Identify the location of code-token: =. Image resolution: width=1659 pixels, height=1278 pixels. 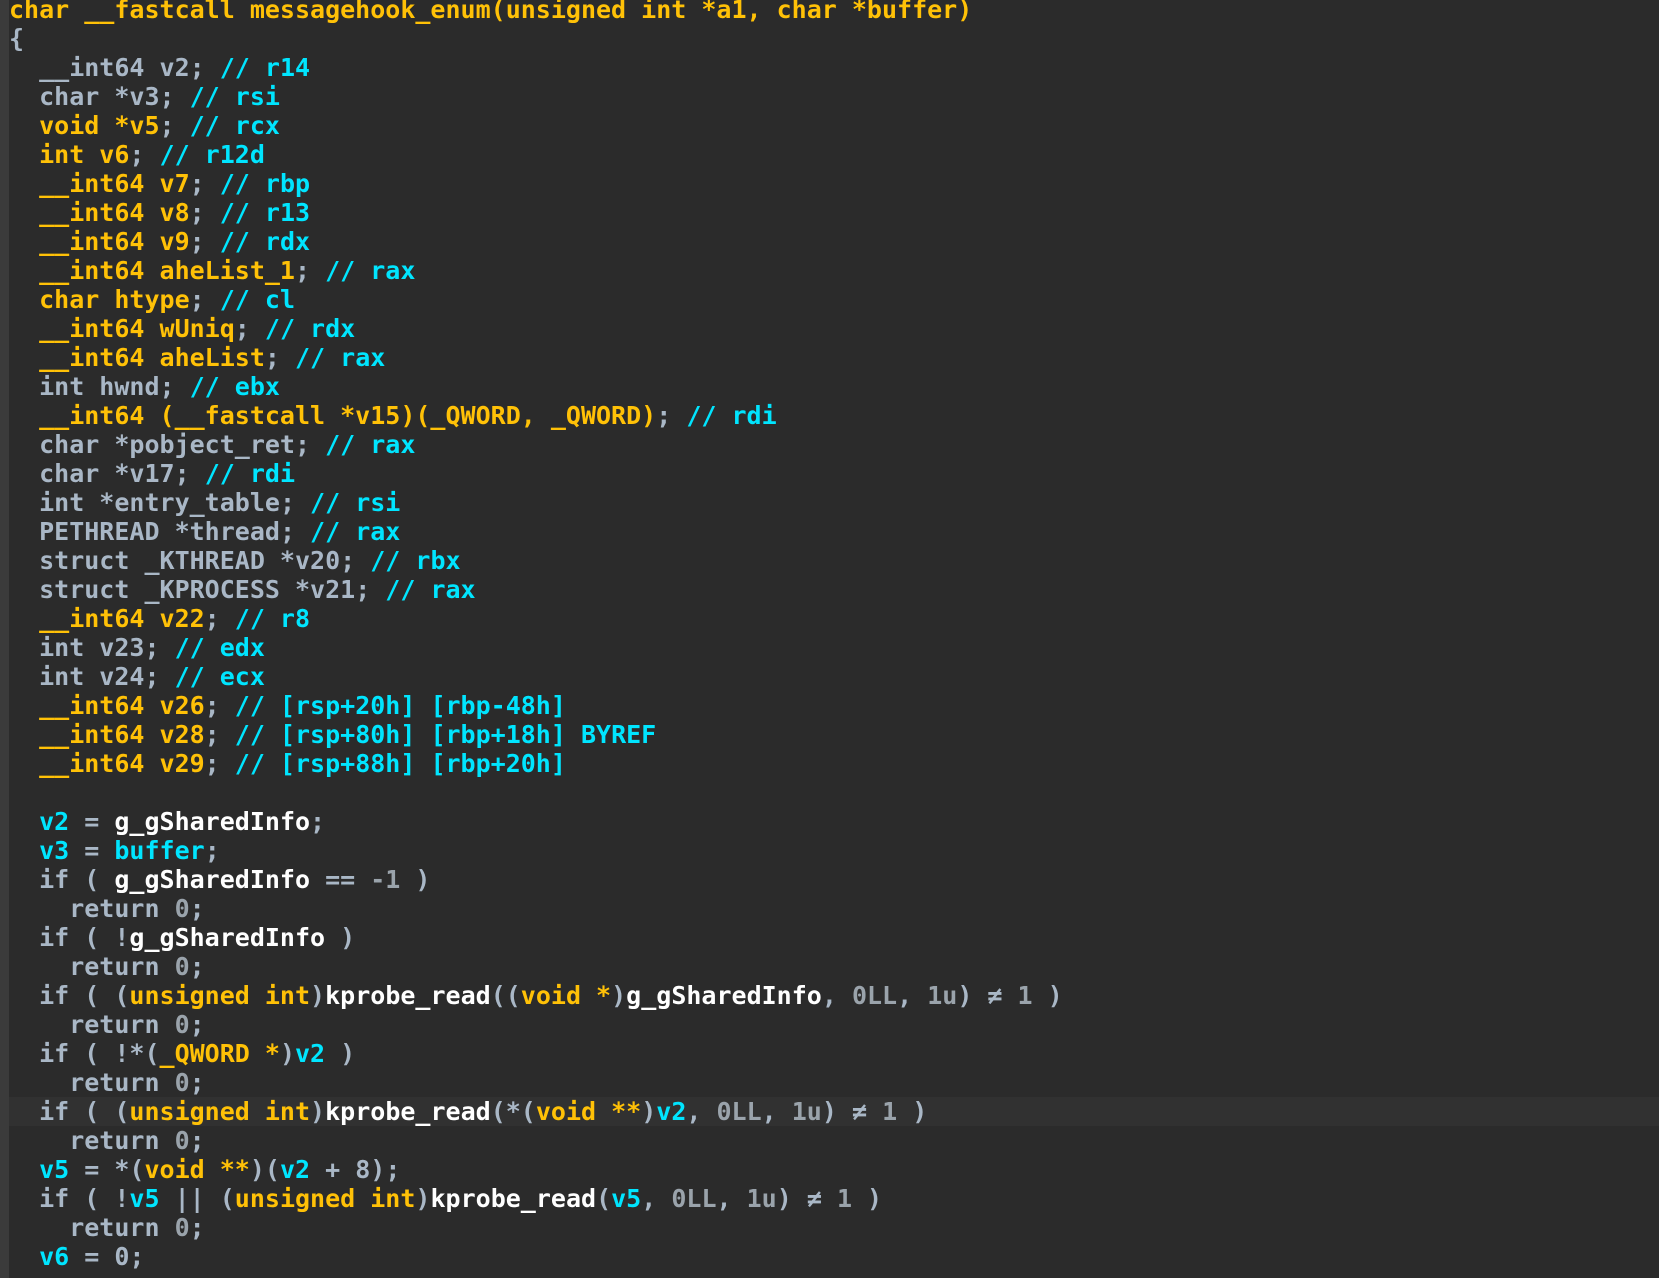
(92, 850).